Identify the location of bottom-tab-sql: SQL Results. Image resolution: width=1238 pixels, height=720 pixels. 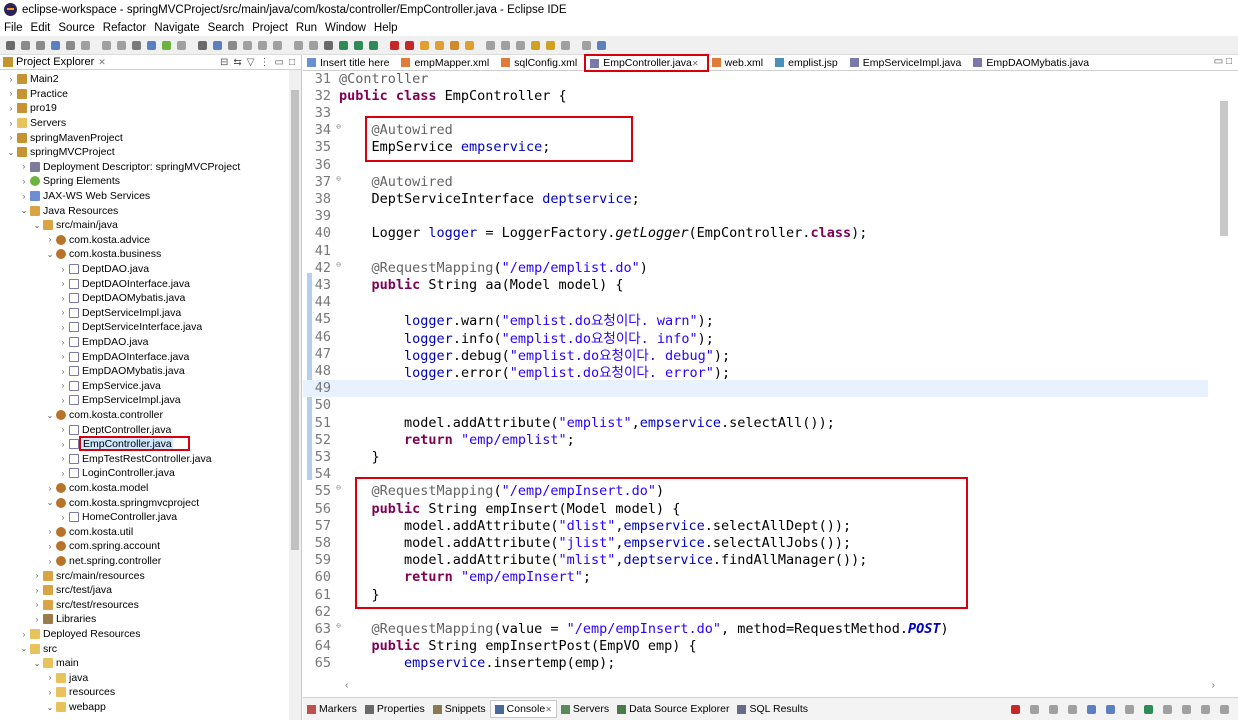
(772, 709).